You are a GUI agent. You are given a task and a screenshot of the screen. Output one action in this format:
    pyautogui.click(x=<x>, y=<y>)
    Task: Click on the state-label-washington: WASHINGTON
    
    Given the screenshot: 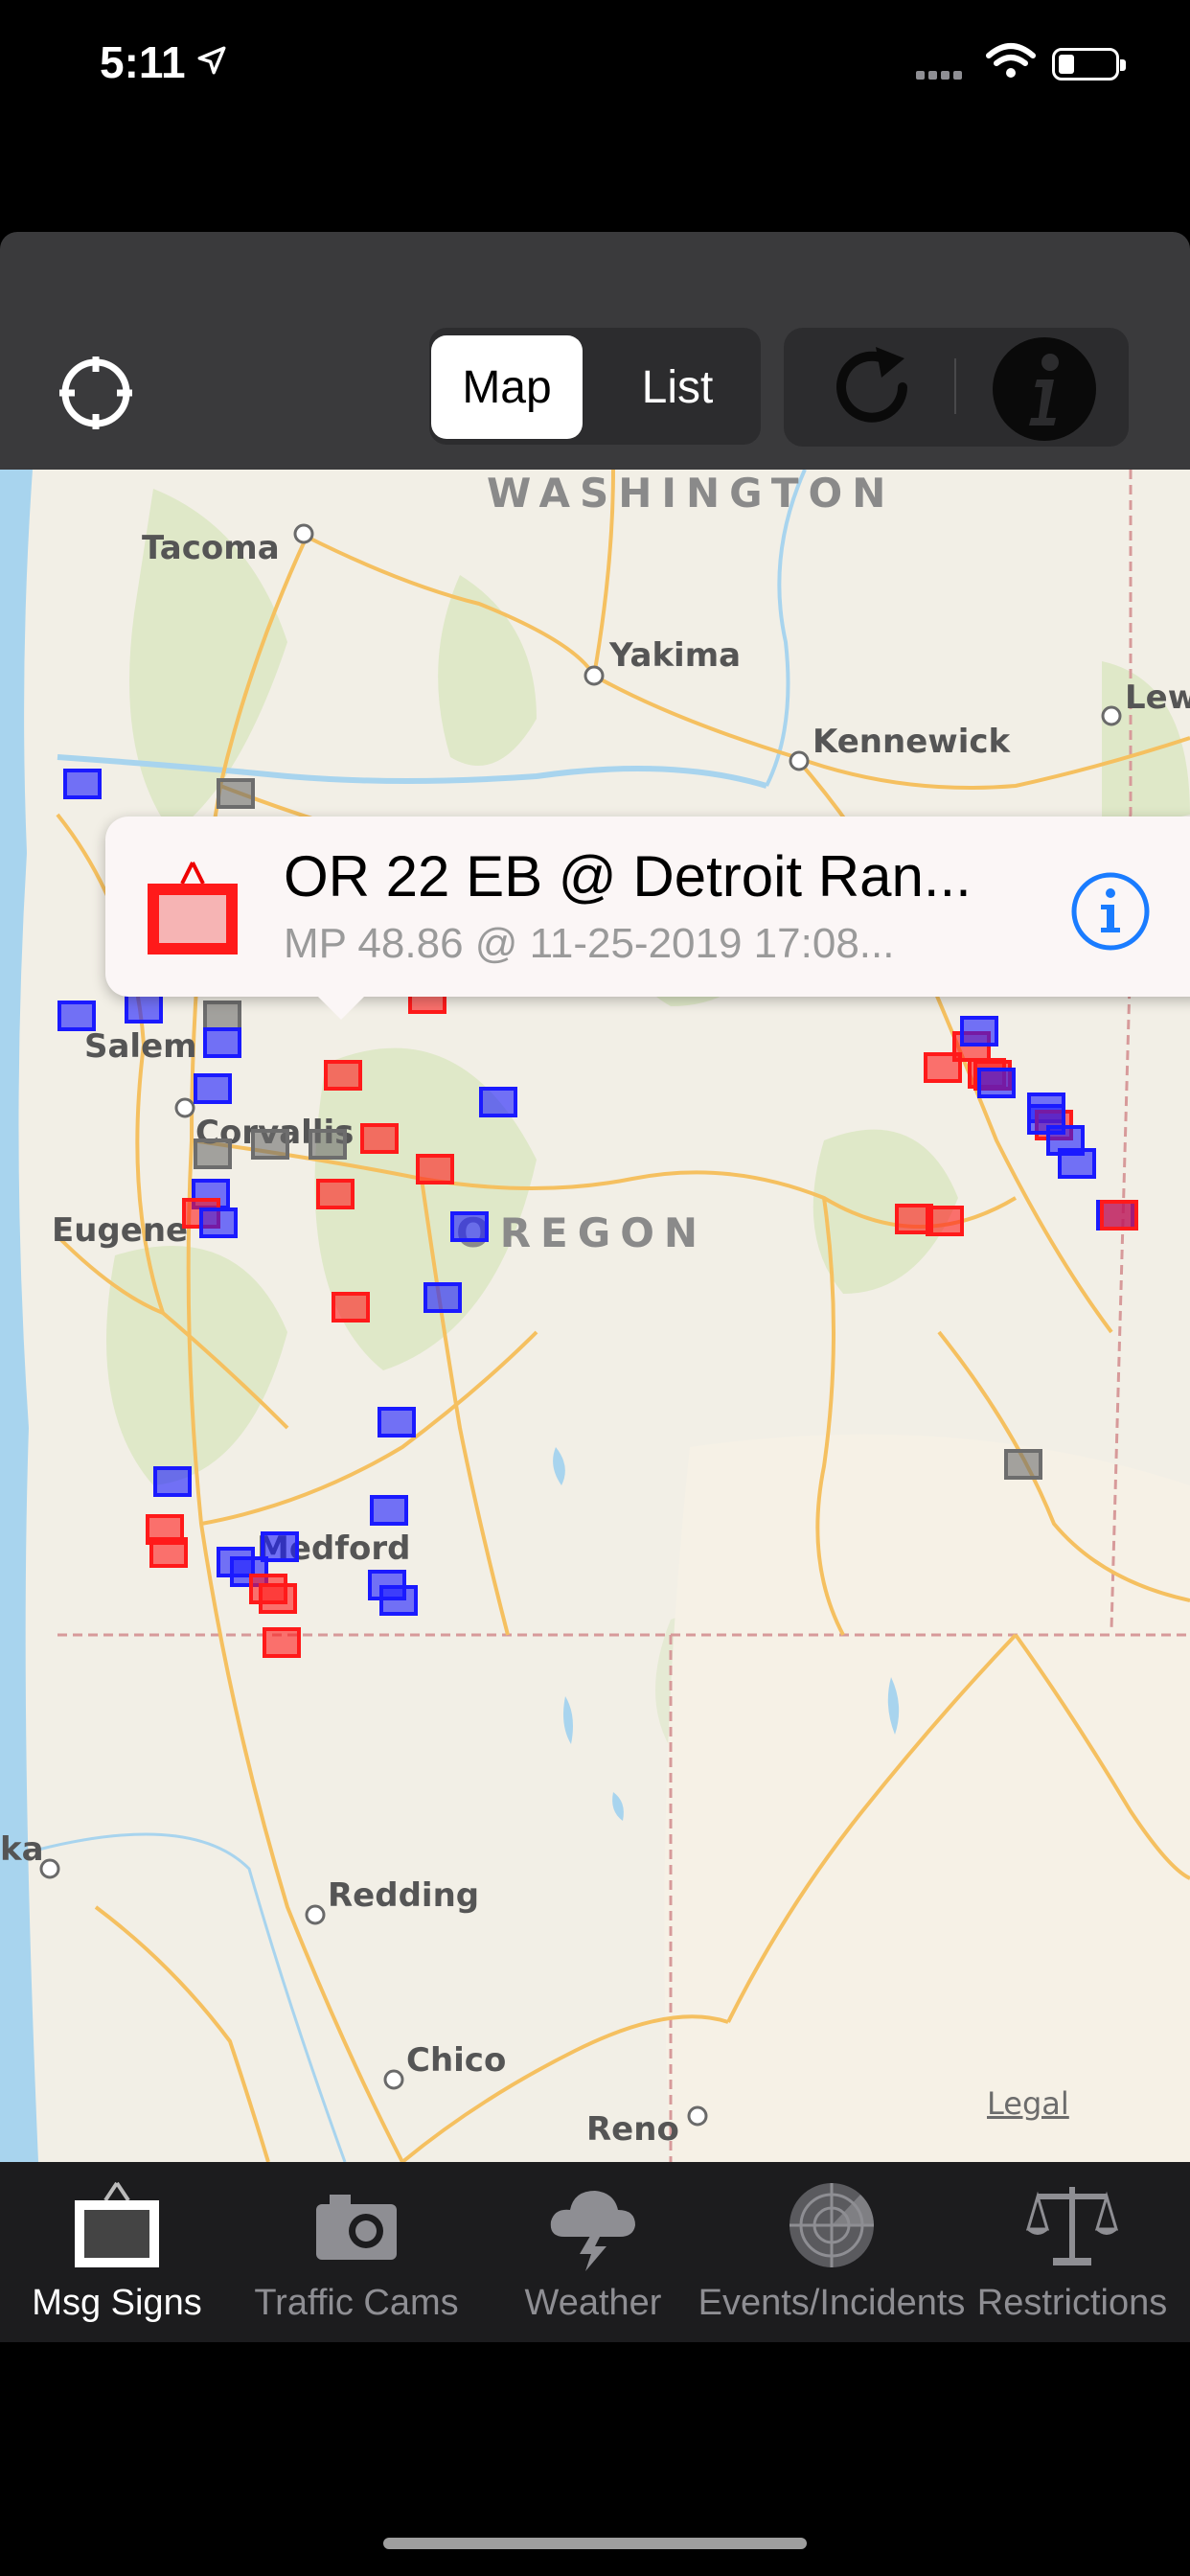 What is the action you would take?
    pyautogui.click(x=692, y=493)
    